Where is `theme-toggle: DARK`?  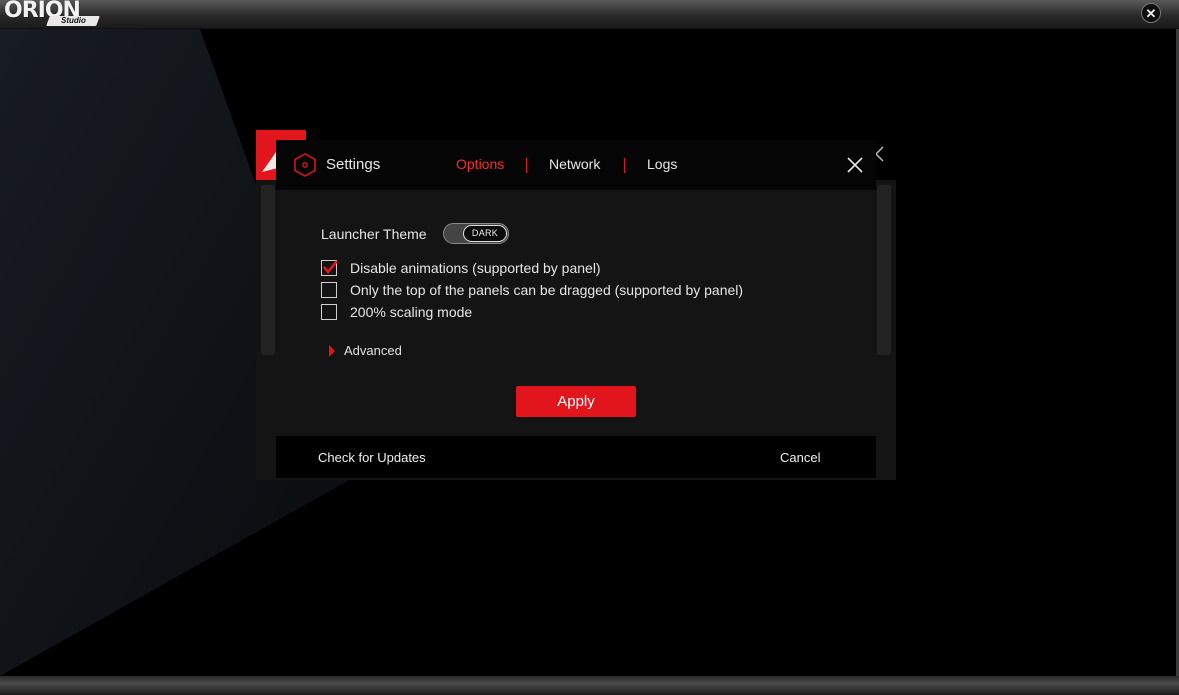 theme-toggle: DARK is located at coordinates (476, 233).